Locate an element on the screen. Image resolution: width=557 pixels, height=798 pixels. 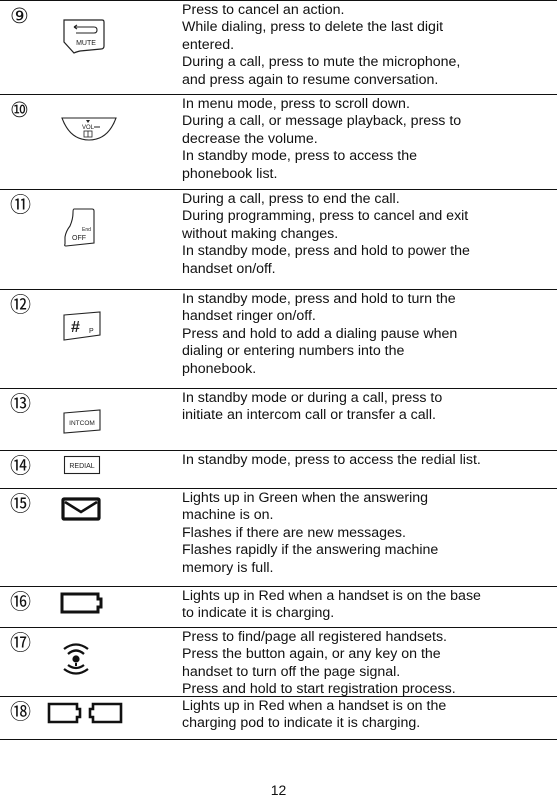
description-line: Press to cancel an action. is located at coordinates (263, 10).